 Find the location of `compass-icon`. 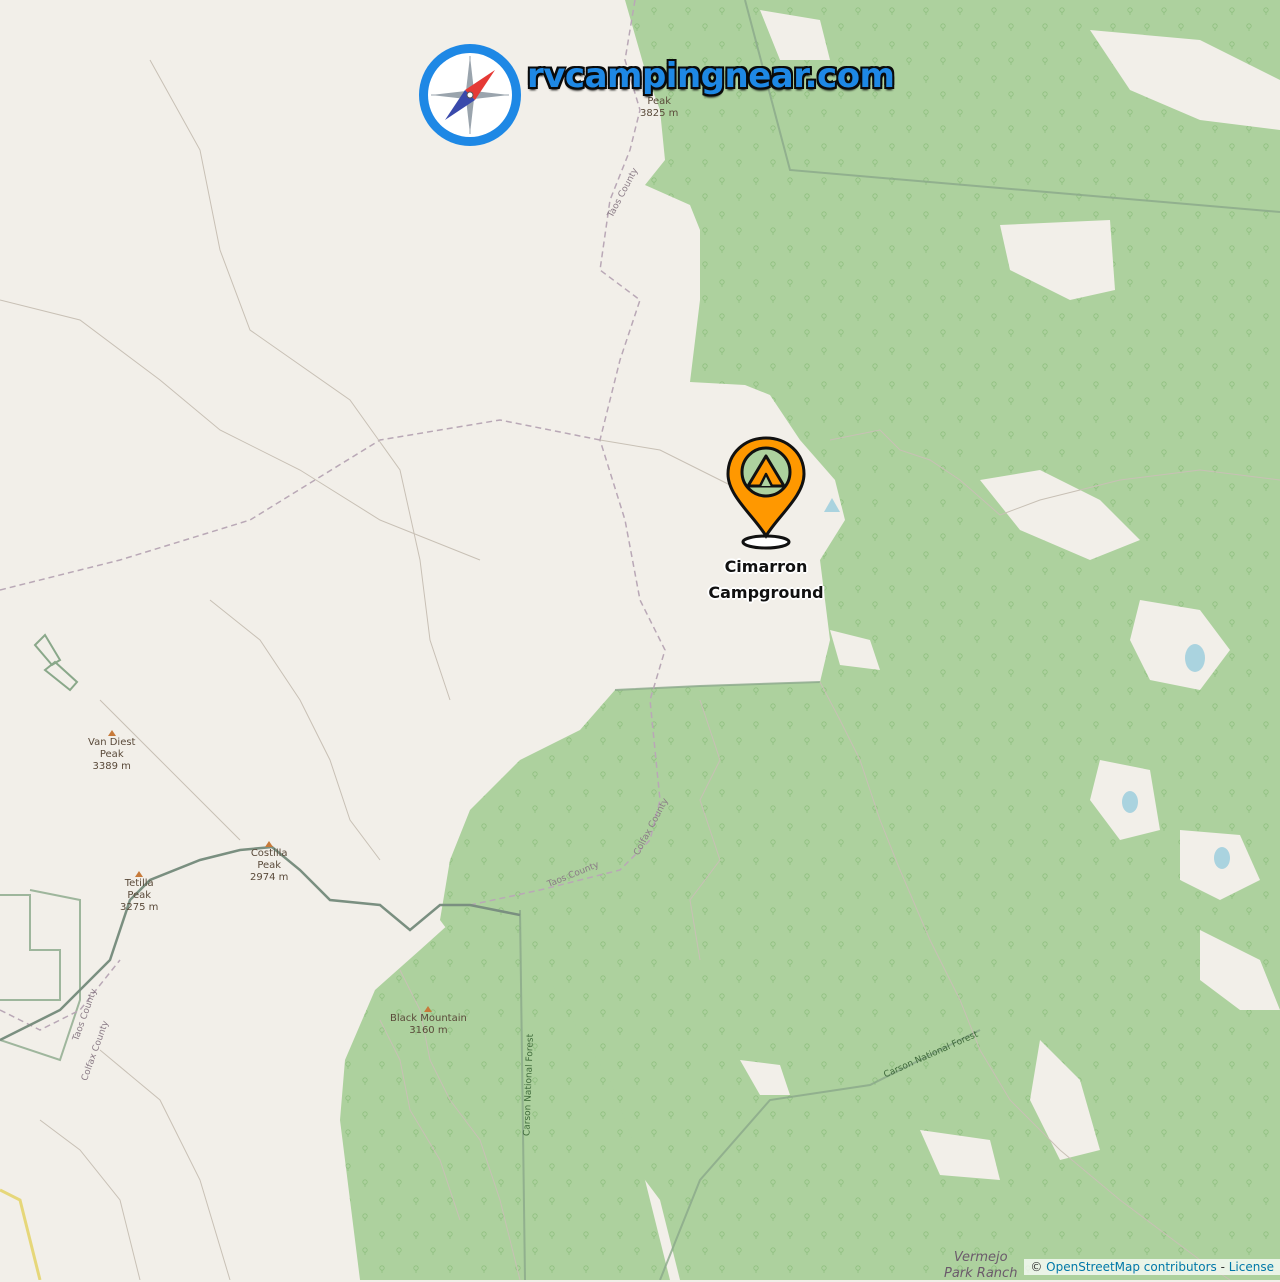

compass-icon is located at coordinates (470, 95).